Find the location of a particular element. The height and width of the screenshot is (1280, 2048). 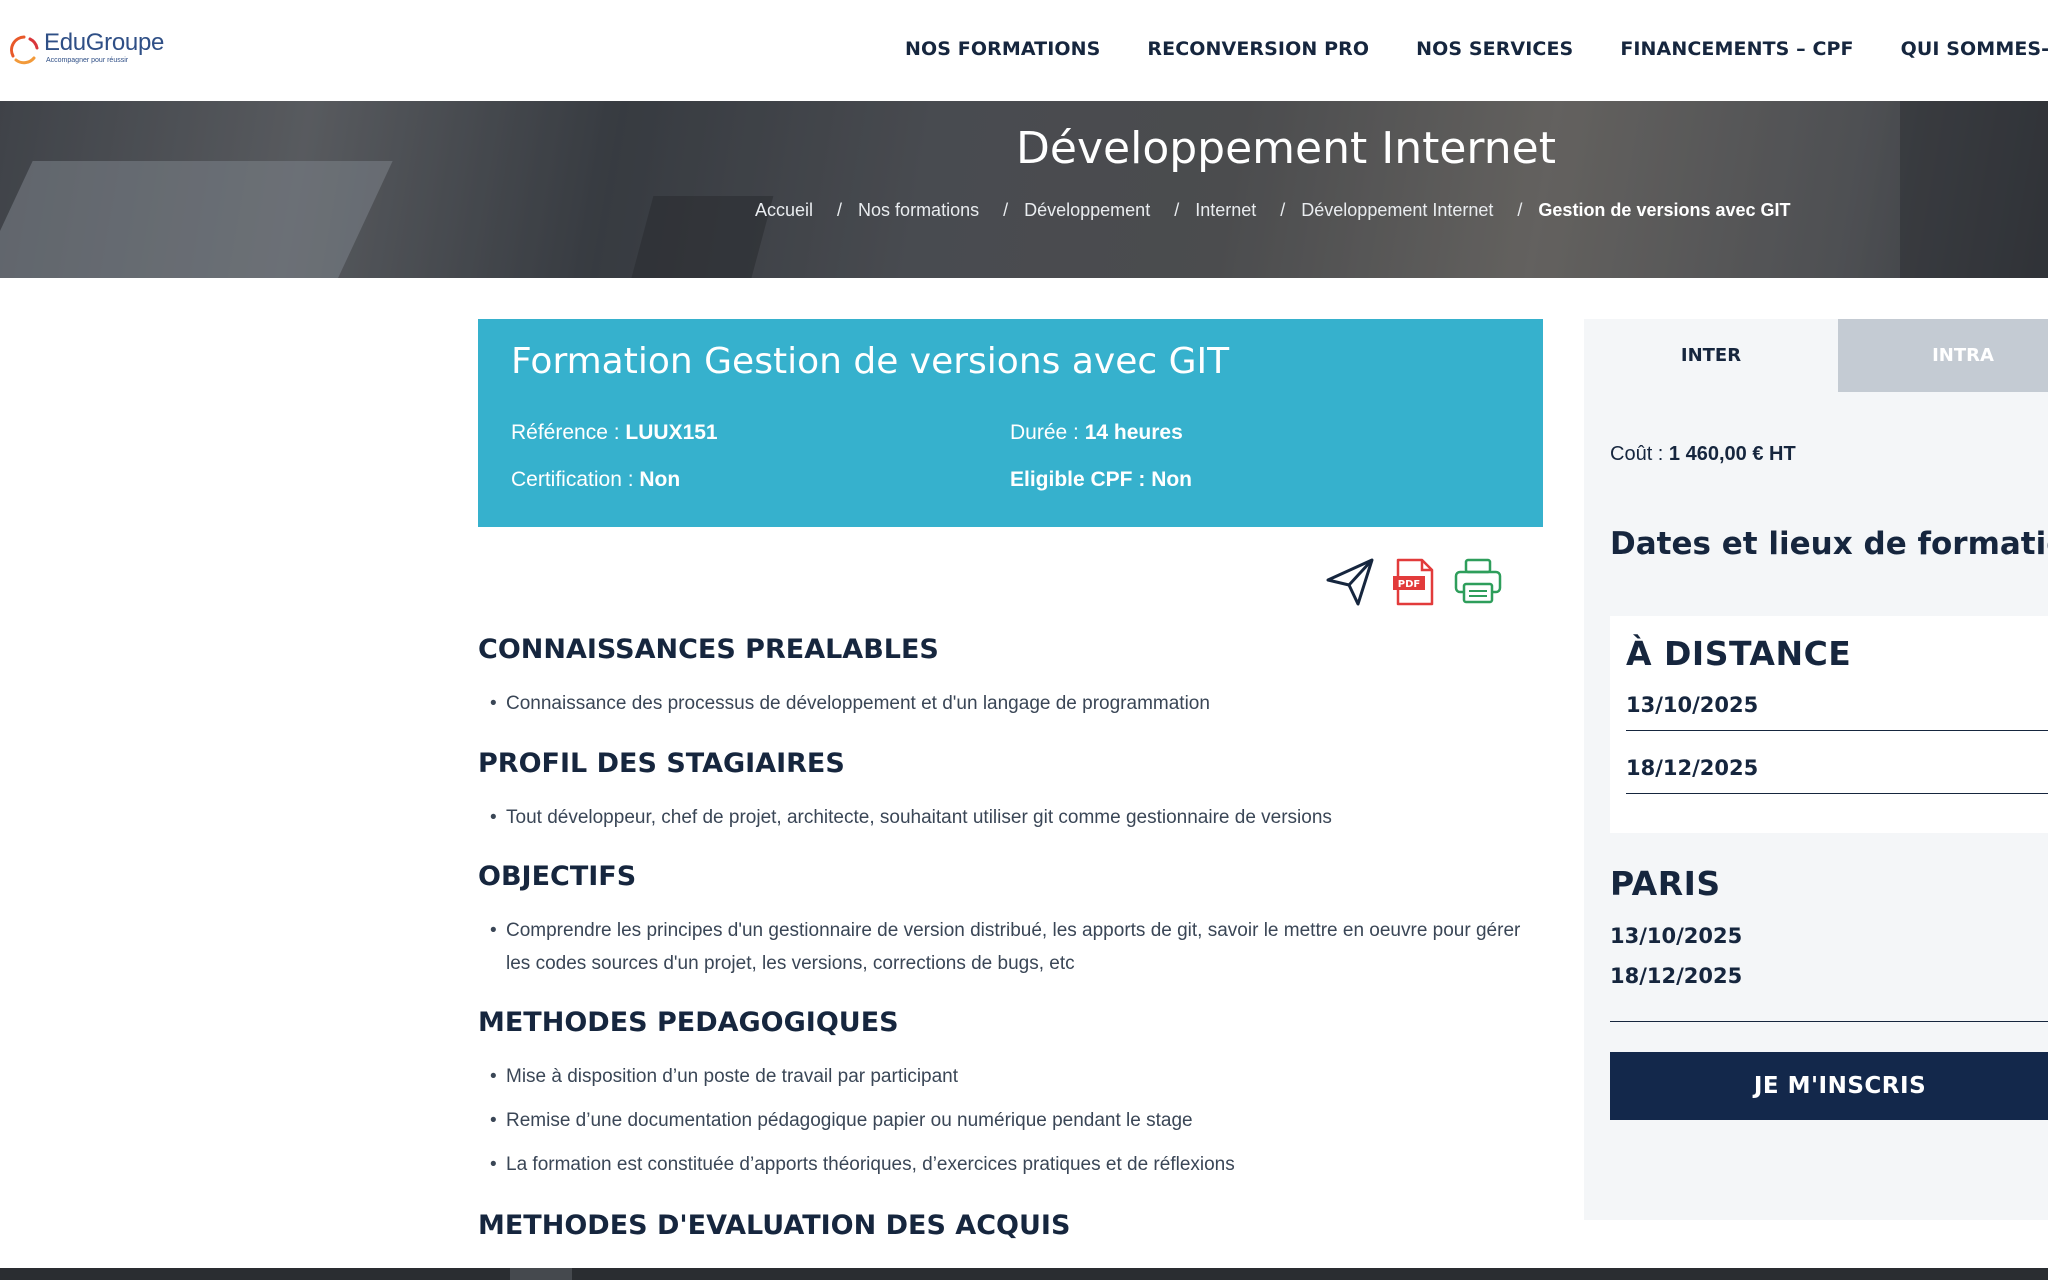

page-title: Développement Internet is located at coordinates (1286, 148).